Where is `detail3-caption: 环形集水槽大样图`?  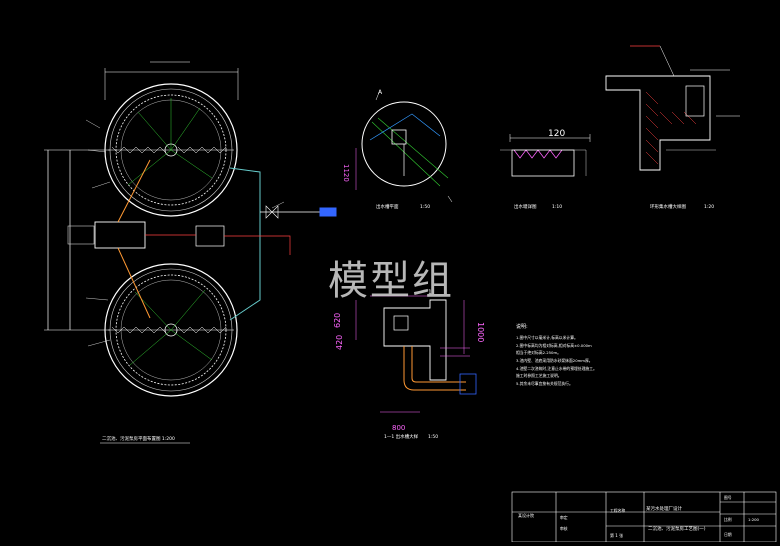 detail3-caption: 环形集水槽大样图 is located at coordinates (668, 206).